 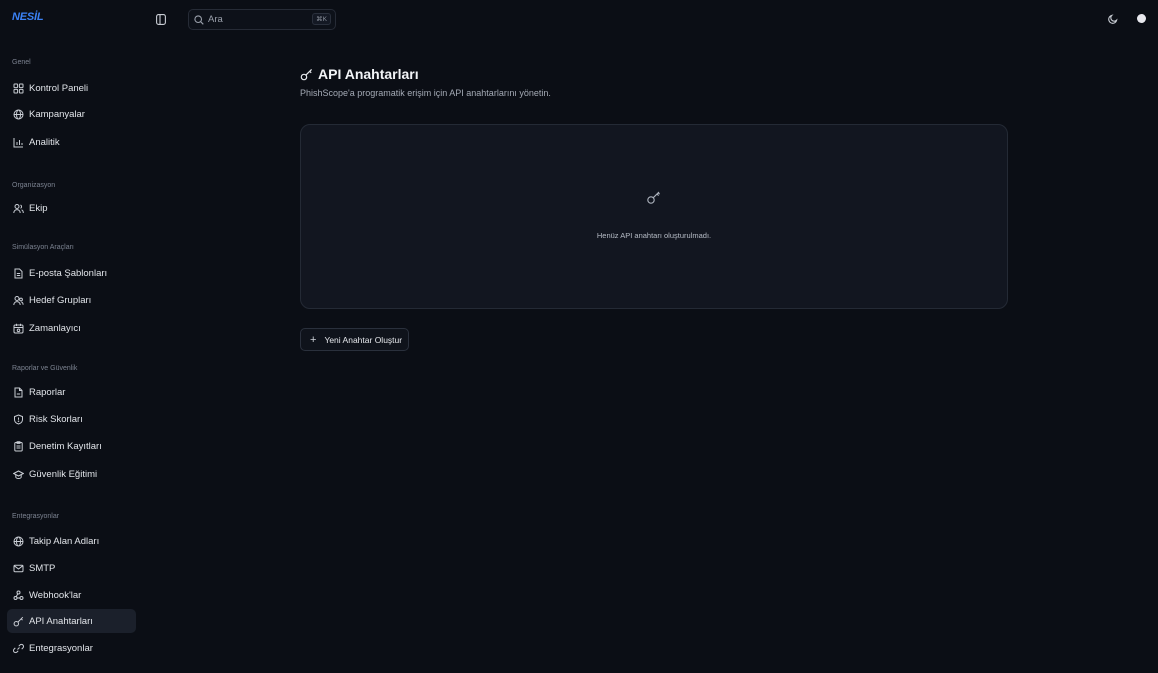 I want to click on sidebar-item-takip-alan-adlari: Takip Alan Adları, so click(x=71, y=541).